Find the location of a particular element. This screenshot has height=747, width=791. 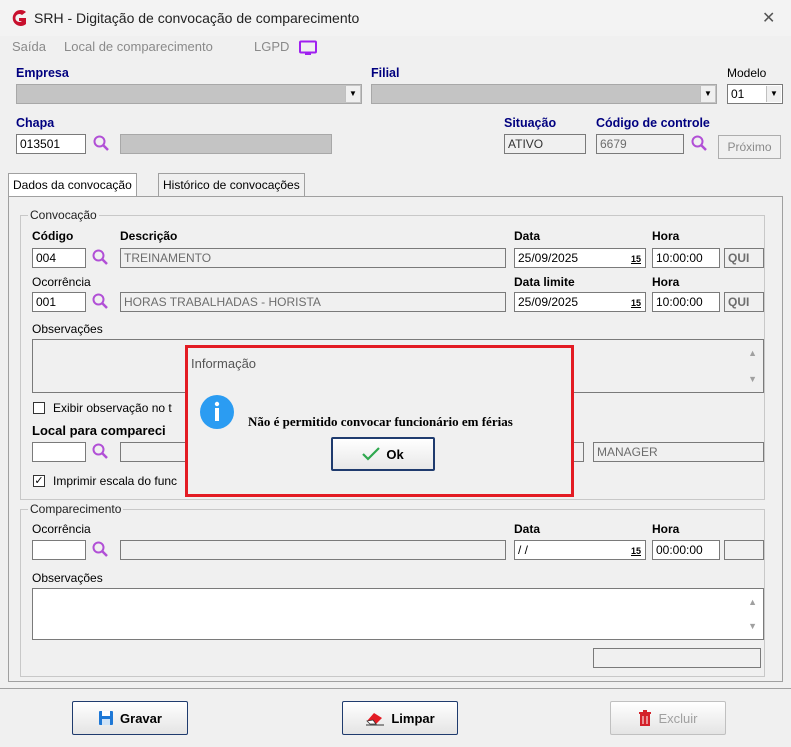

data-limite-input: 25/09/2025 15 is located at coordinates (580, 302).